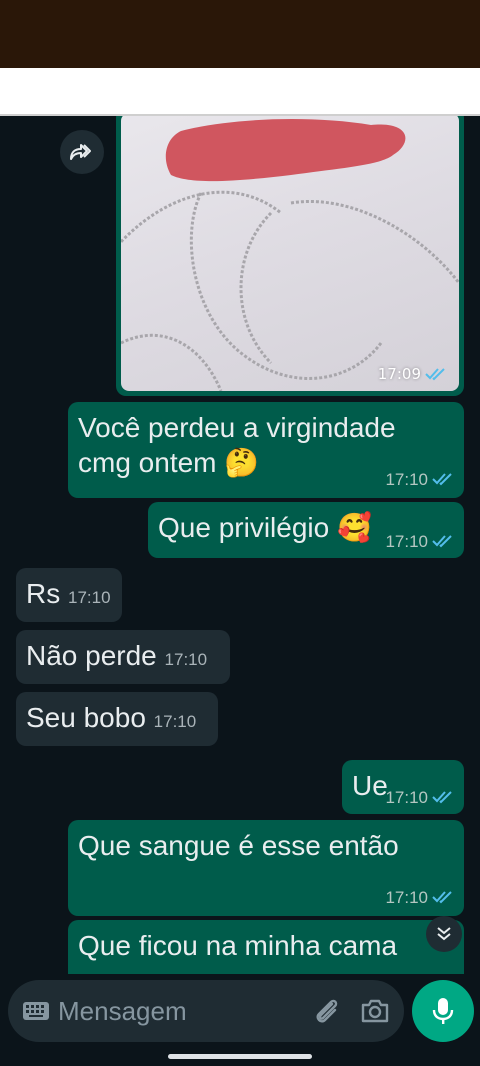  Describe the element at coordinates (327, 1011) in the screenshot. I see `paperclip-icon` at that location.